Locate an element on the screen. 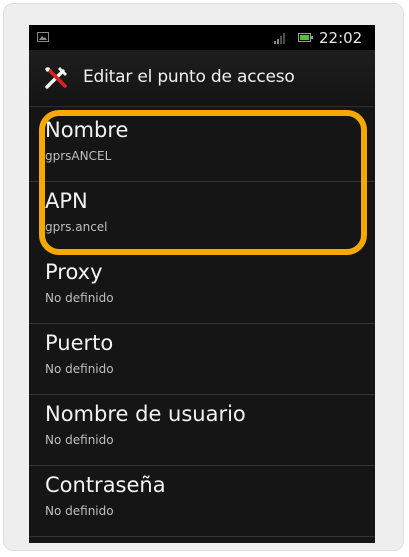 This screenshot has width=409, height=557. setting-title: Nombre is located at coordinates (87, 130).